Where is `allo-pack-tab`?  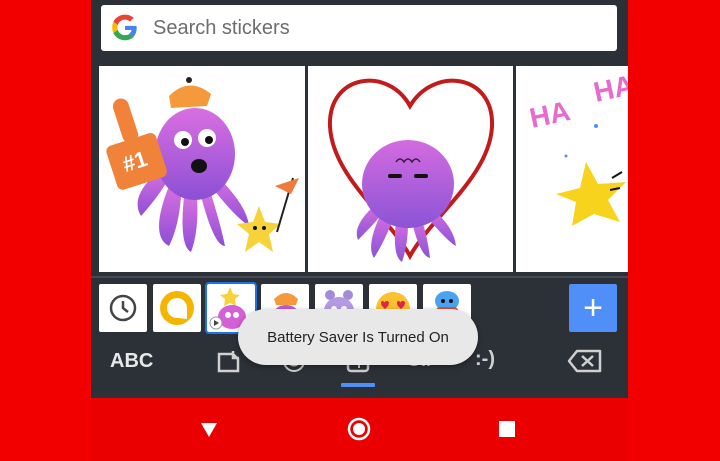
allo-pack-tab is located at coordinates (177, 308).